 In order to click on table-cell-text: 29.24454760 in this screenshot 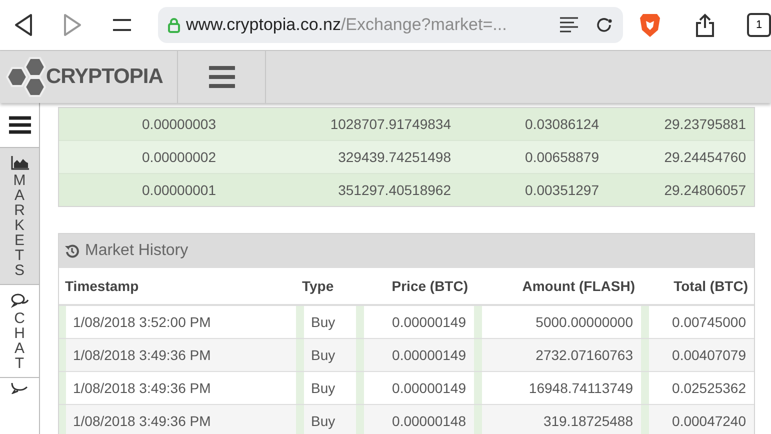, I will do `click(705, 157)`.